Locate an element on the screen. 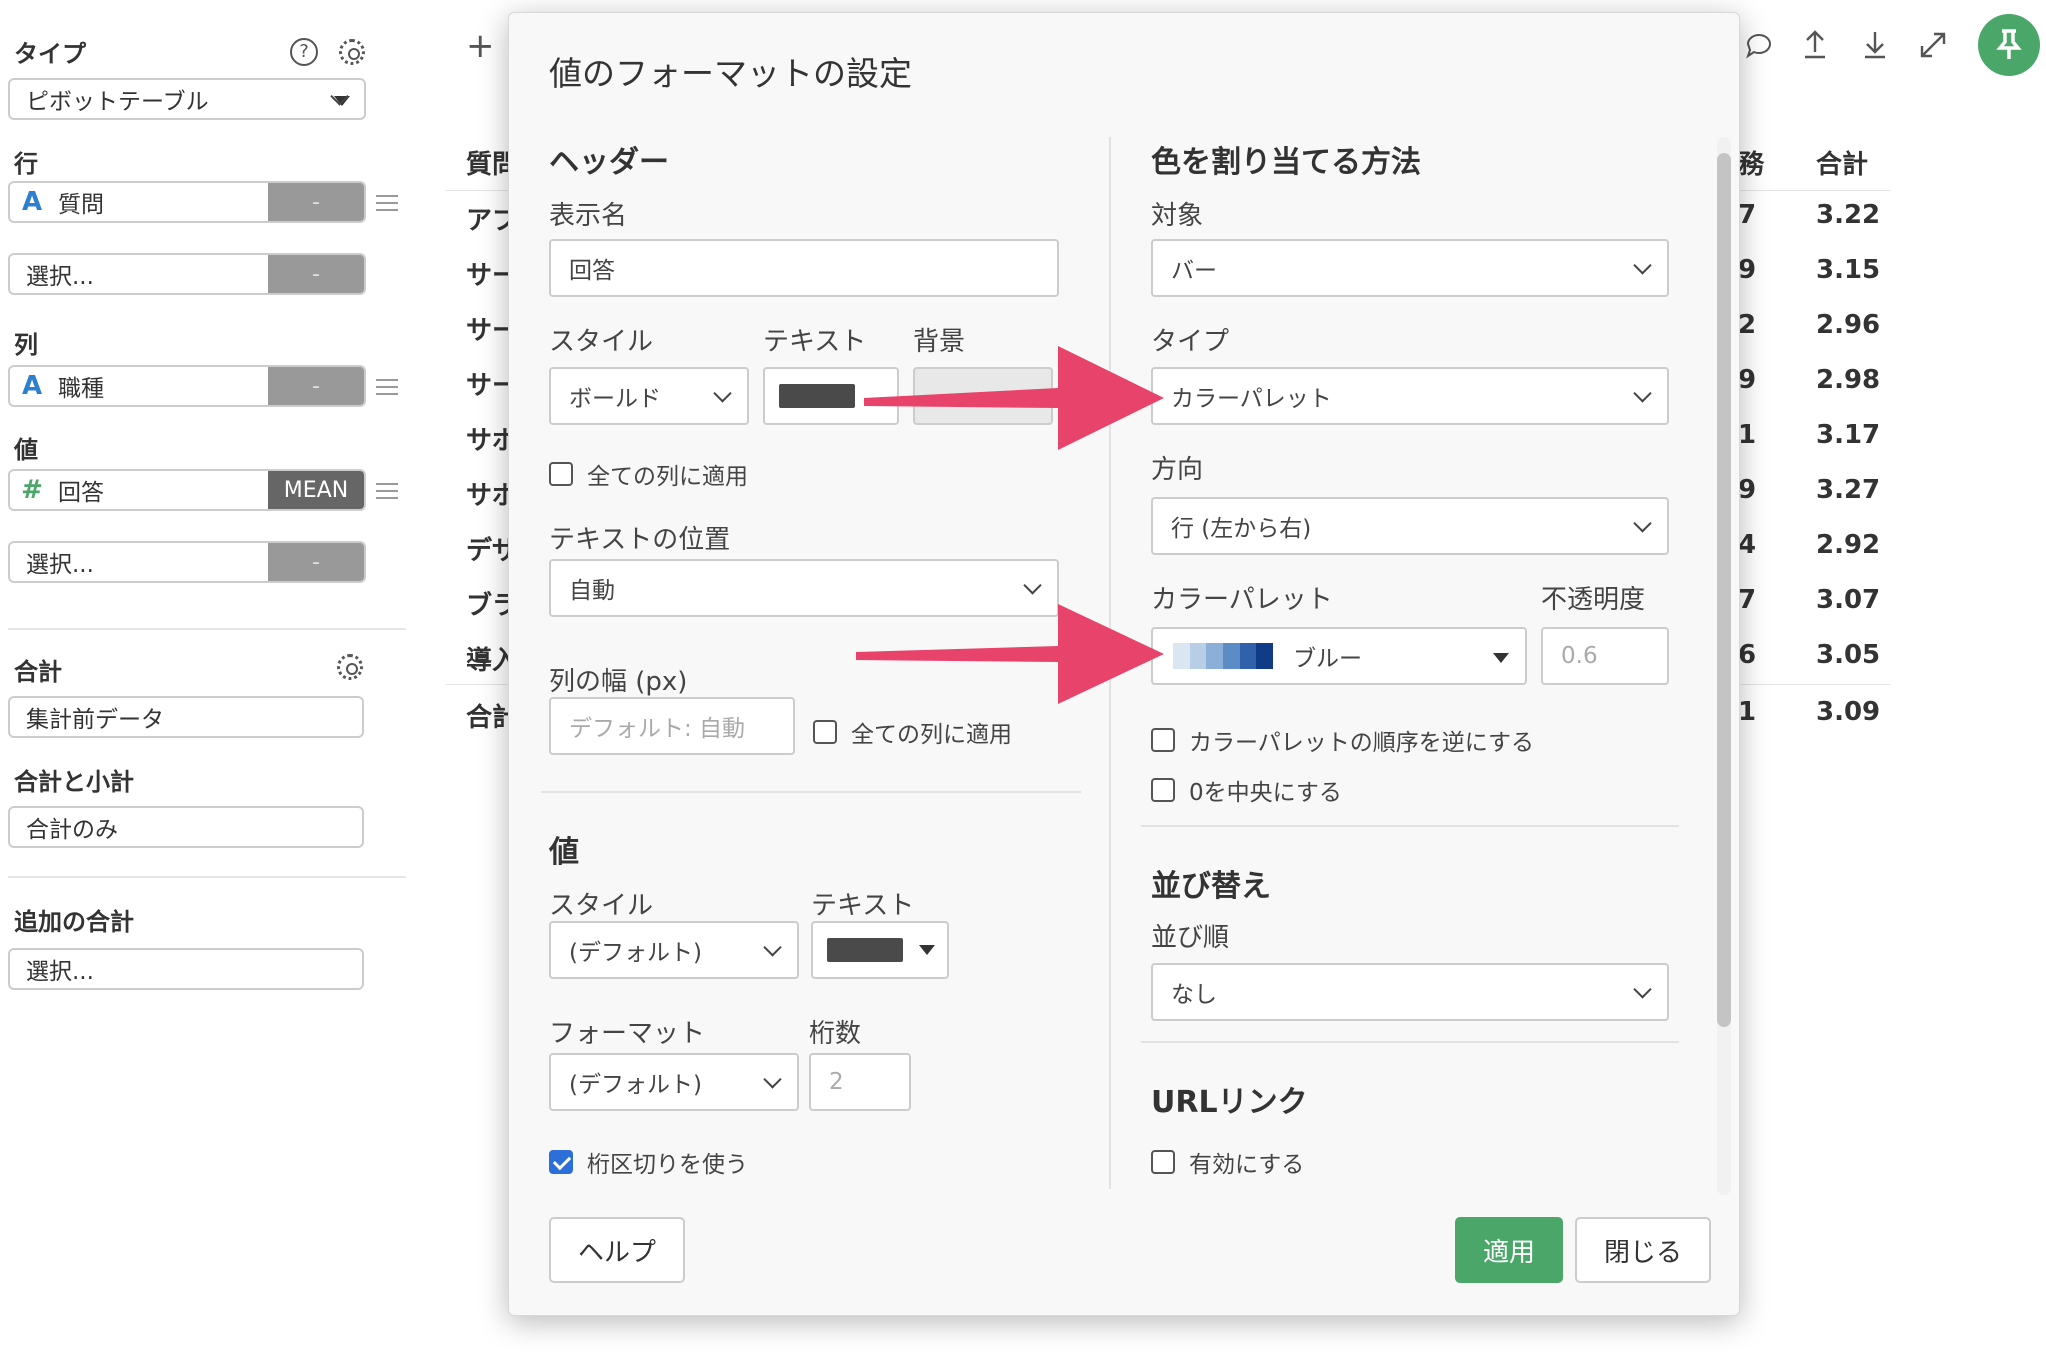  arrow-to-color-type is located at coordinates (1014, 398).